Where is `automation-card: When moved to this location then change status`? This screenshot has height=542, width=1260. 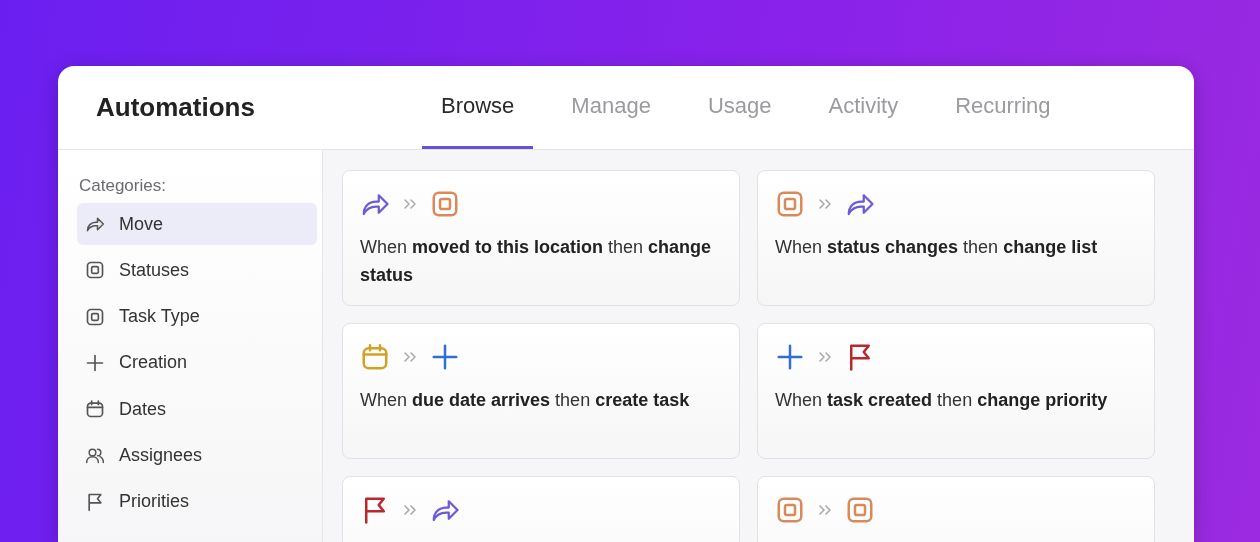 automation-card: When moved to this location then change status is located at coordinates (541, 238).